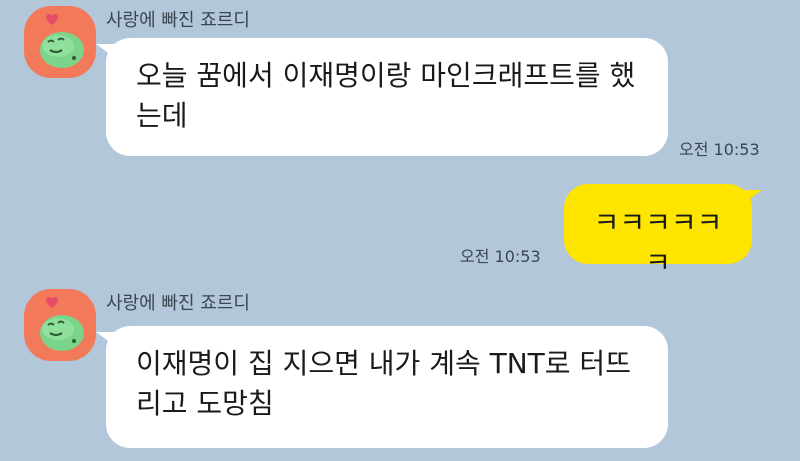 This screenshot has height=461, width=800. I want to click on message-bubble: ㅋㅋㅋㅋㅋㅋ, so click(663, 231).